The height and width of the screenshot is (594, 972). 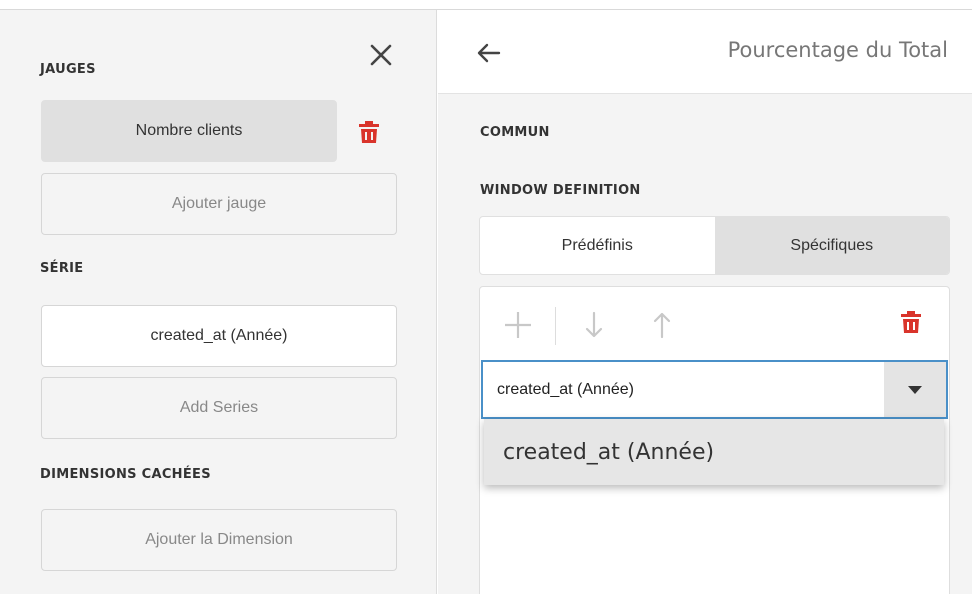 What do you see at coordinates (486, 5) in the screenshot?
I see `window-top-border` at bounding box center [486, 5].